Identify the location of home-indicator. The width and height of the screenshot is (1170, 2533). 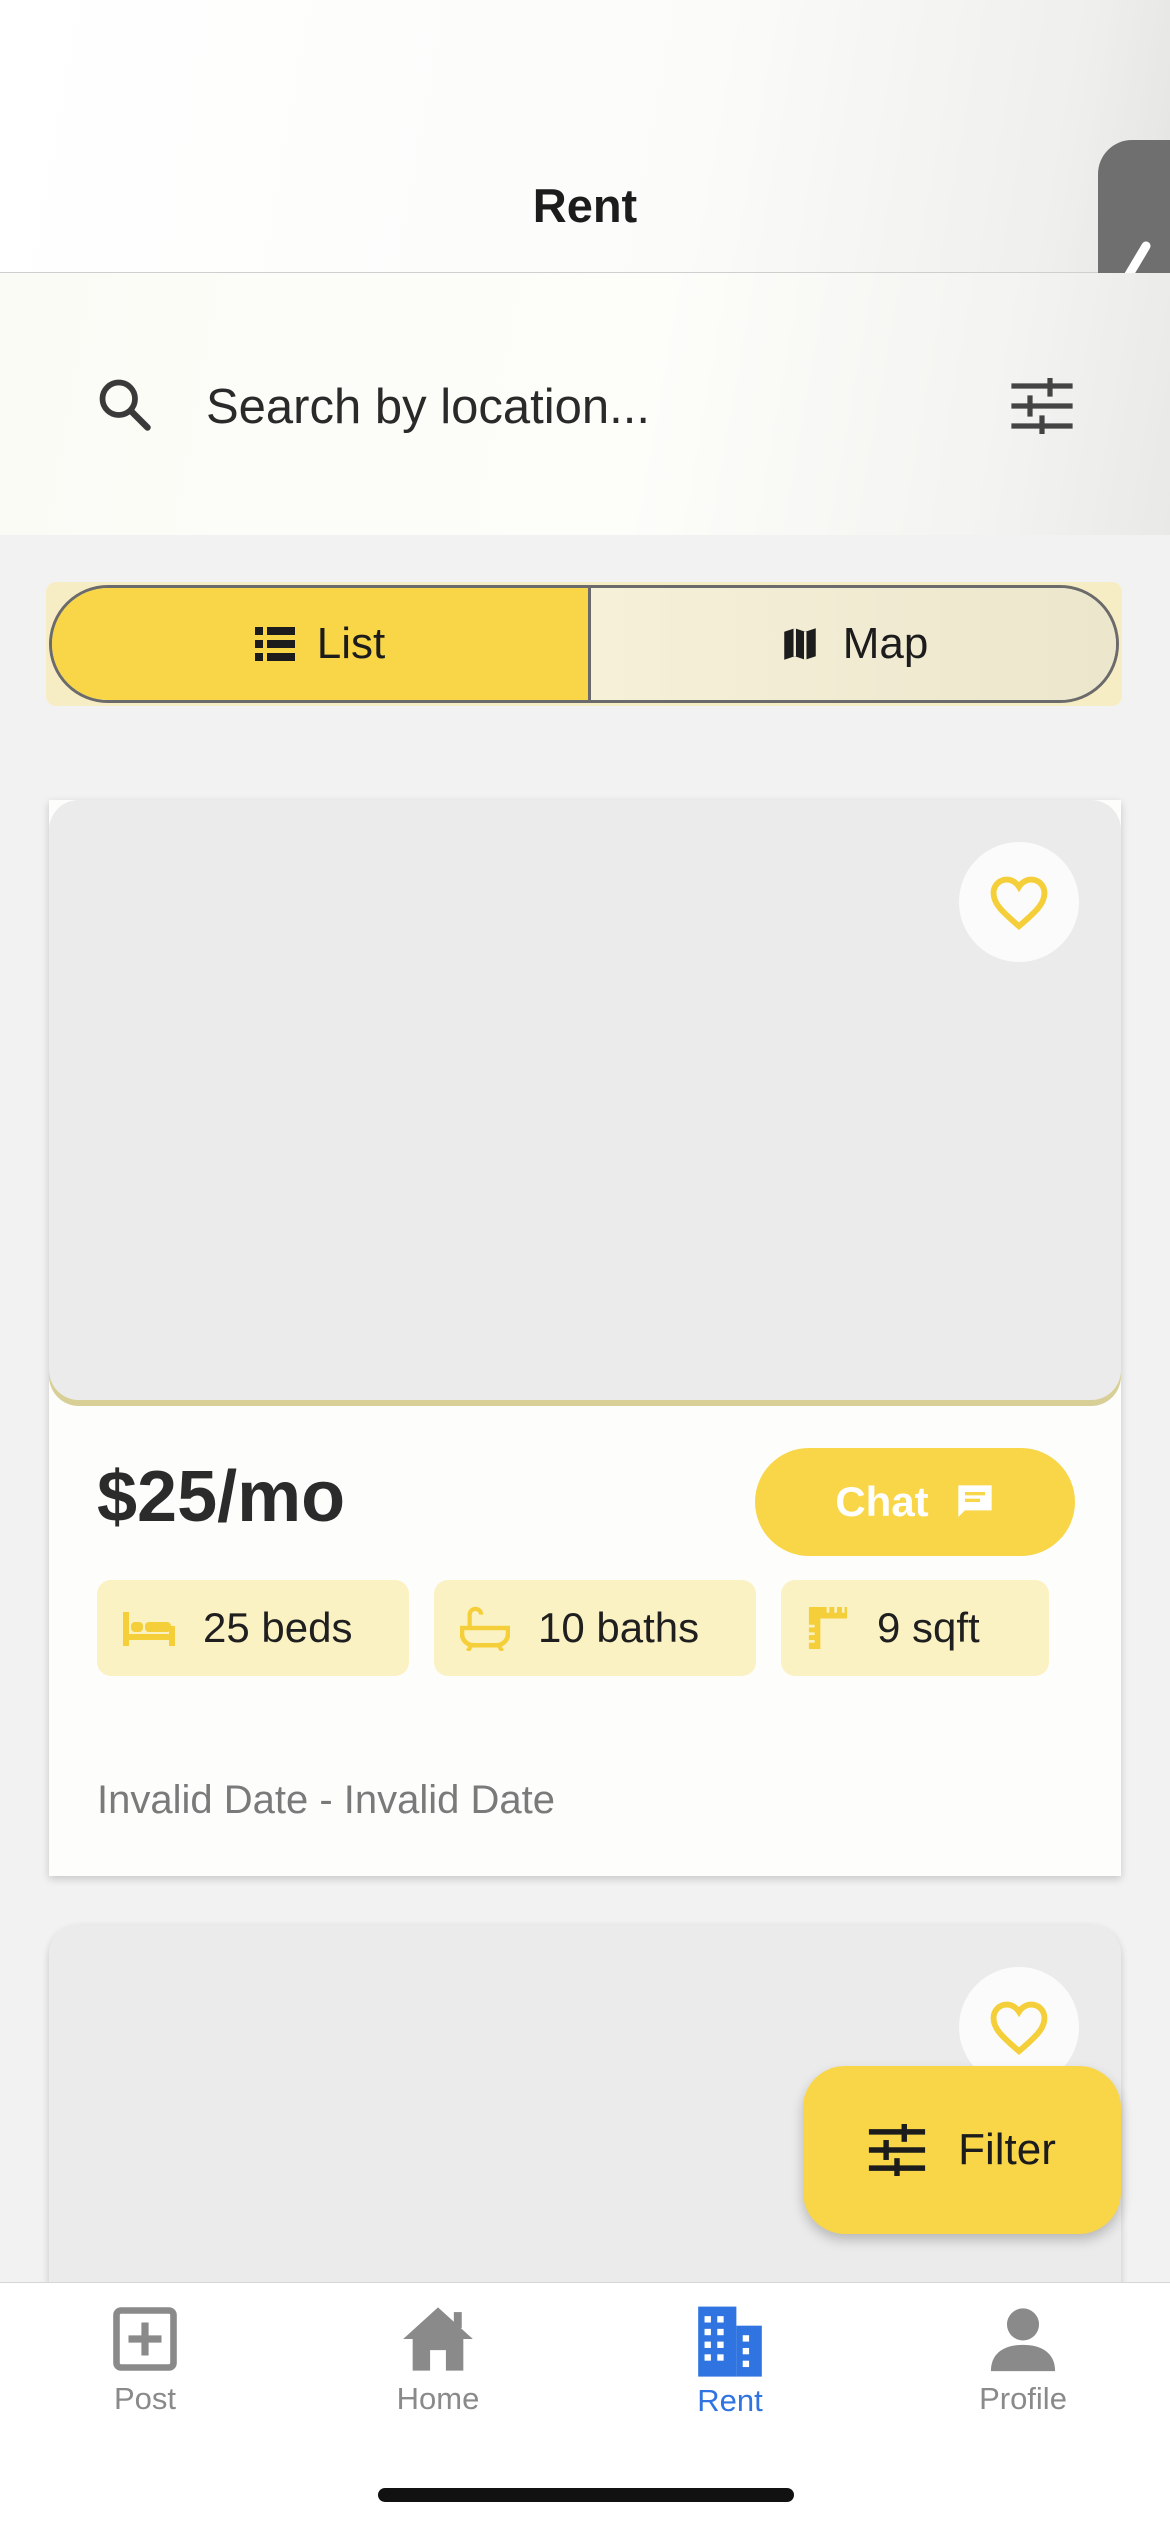
(586, 2495).